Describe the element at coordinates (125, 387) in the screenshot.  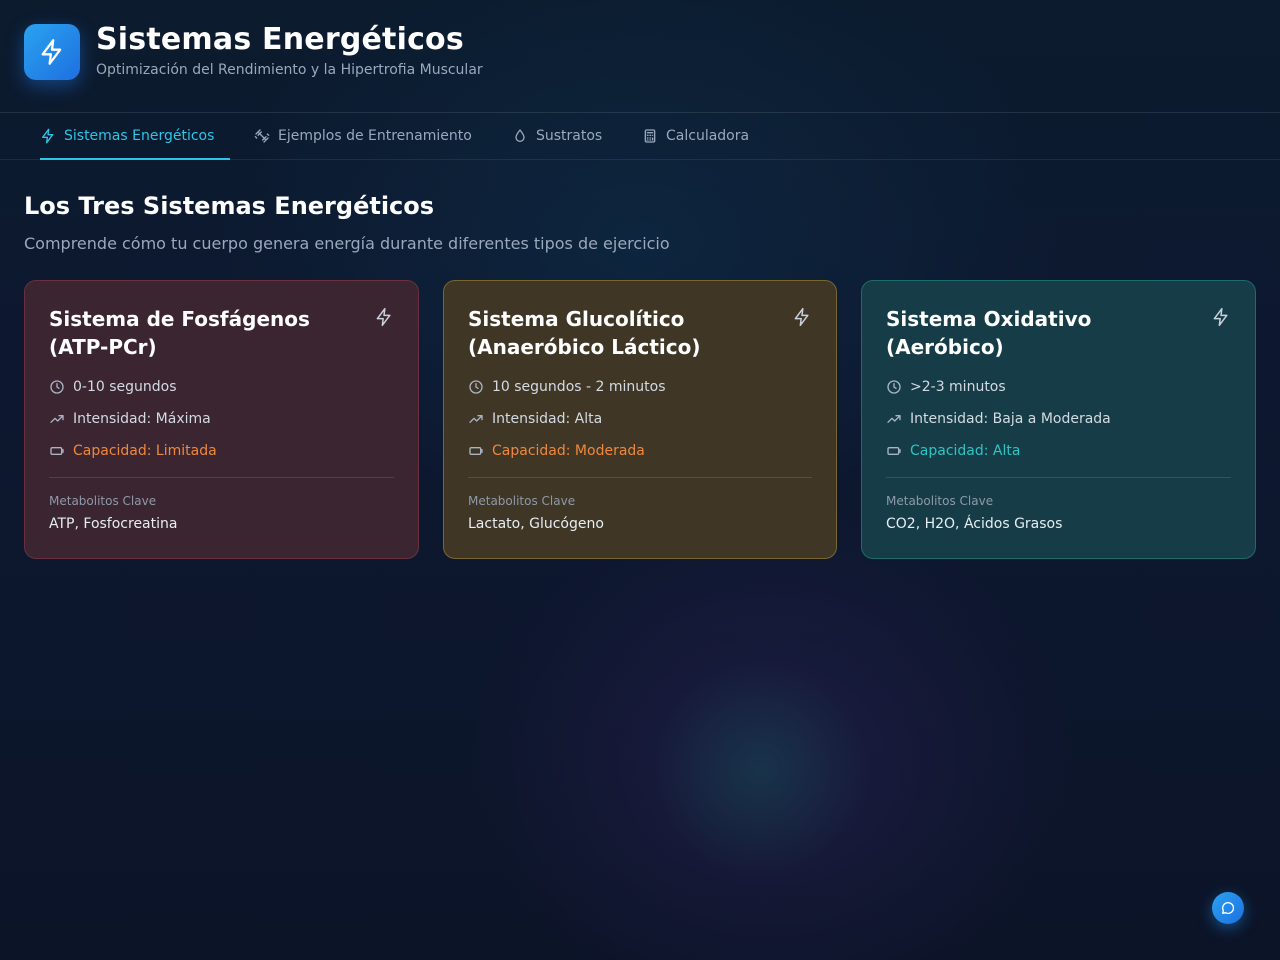
I see `duration-text: 0-10 segundos` at that location.